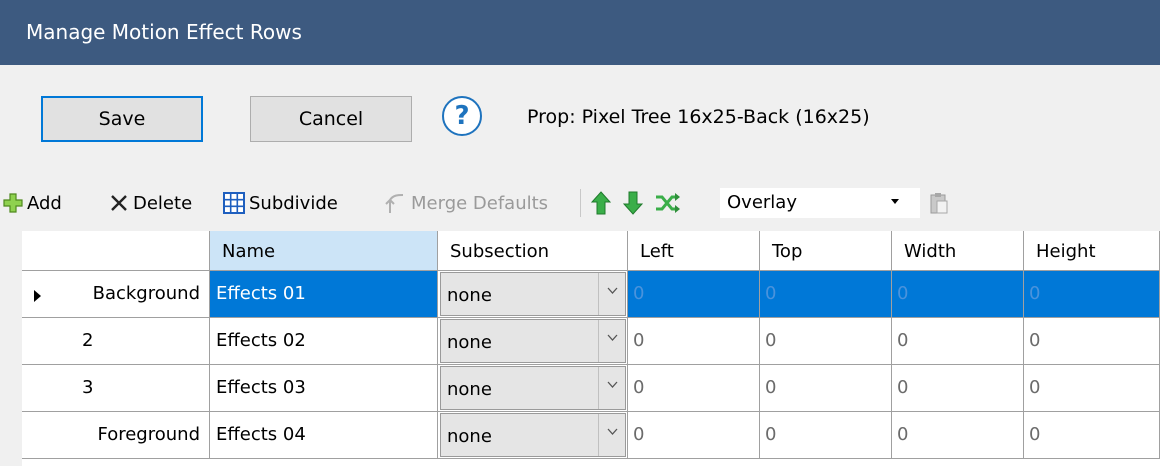 This screenshot has height=466, width=1160. Describe the element at coordinates (116, 388) in the screenshot. I see `row-header: 3` at that location.